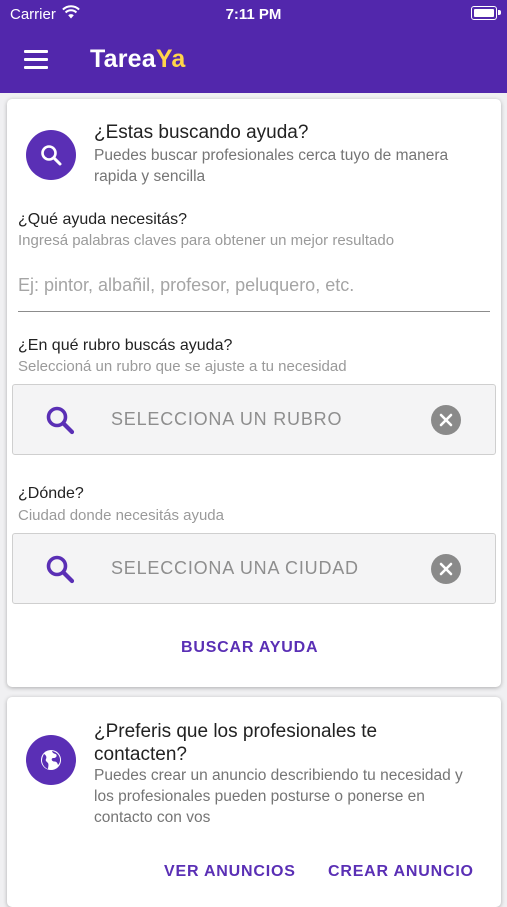 Image resolution: width=507 pixels, height=907 pixels. I want to click on category-clear-icon, so click(446, 420).